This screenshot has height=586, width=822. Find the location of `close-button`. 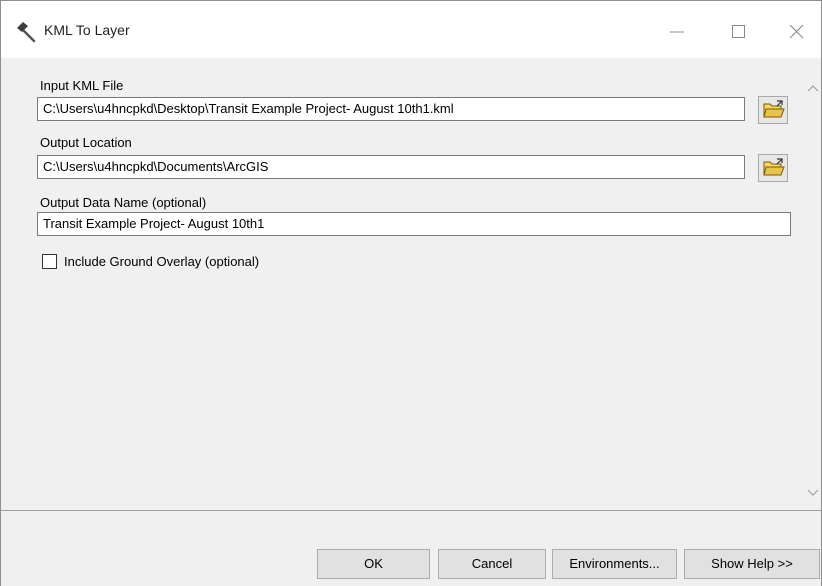

close-button is located at coordinates (797, 32).